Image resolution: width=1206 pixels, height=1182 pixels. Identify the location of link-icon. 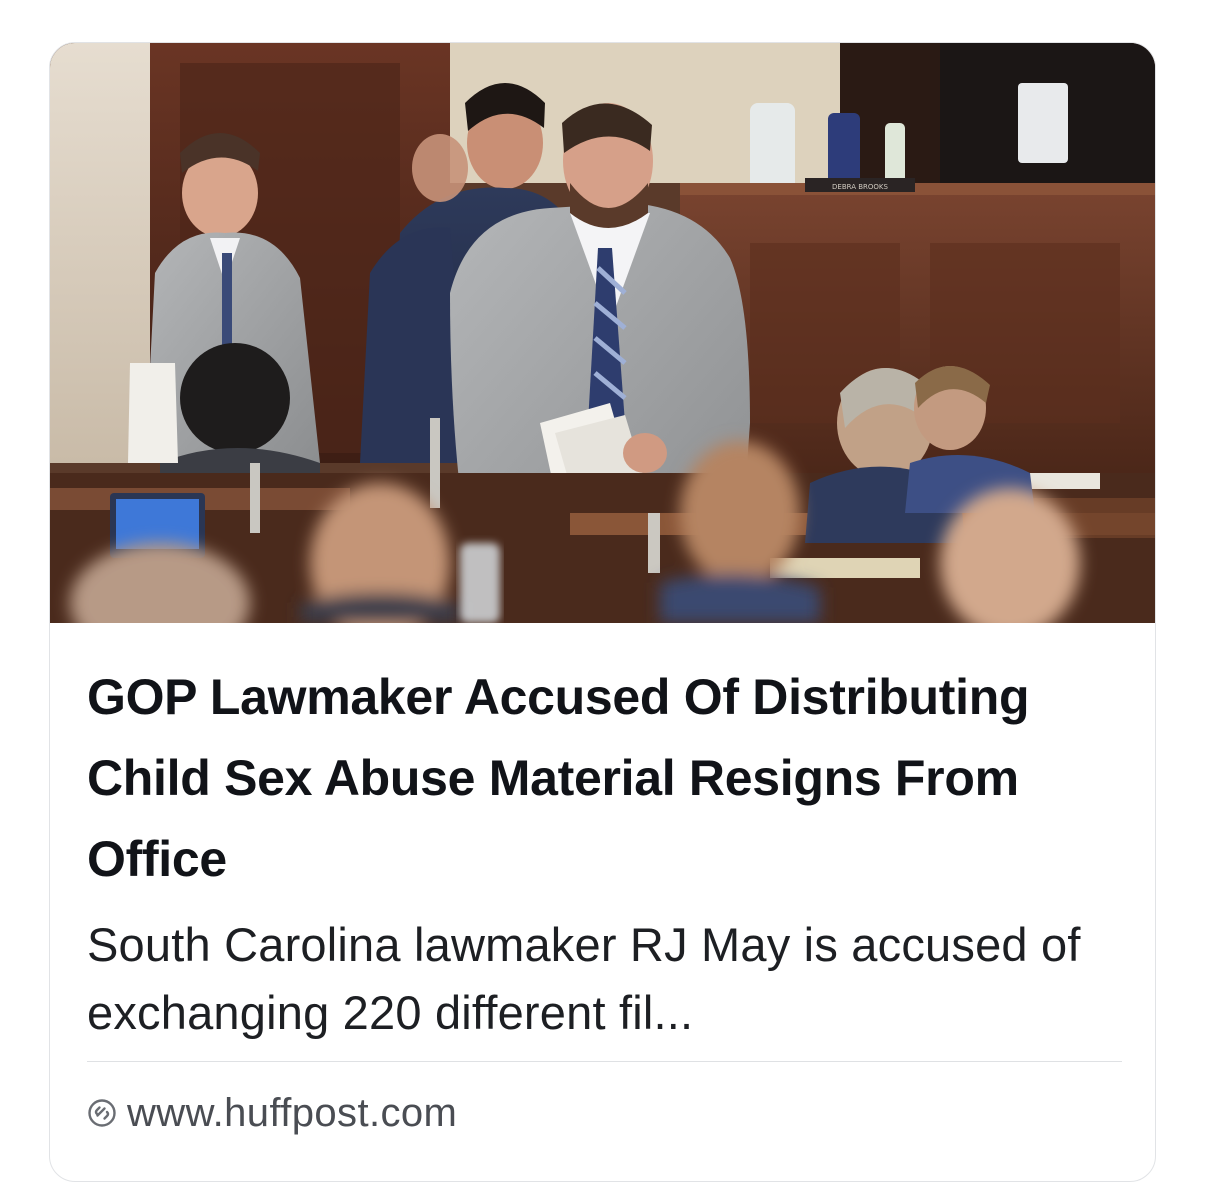
(102, 1113).